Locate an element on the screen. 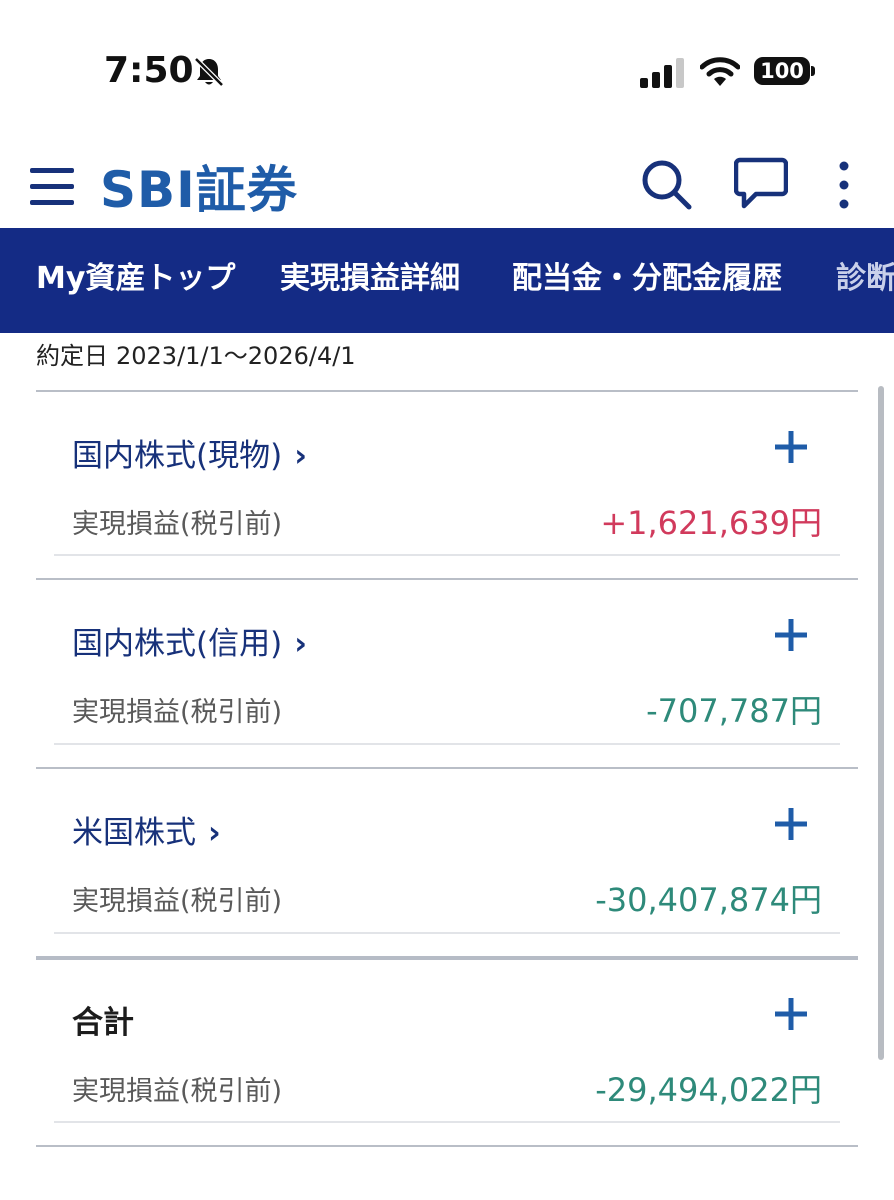 This screenshot has width=894, height=1200. date-range: 約定日 2023/1/1〜2026/4/1 is located at coordinates (196, 353).